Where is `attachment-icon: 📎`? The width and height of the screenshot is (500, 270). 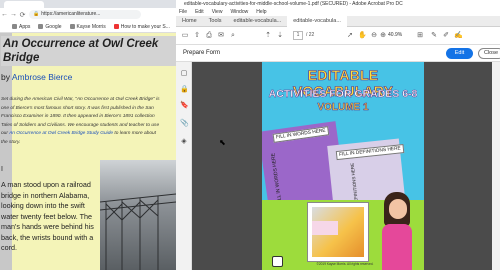
attachment-icon: 📎 is located at coordinates (184, 124).